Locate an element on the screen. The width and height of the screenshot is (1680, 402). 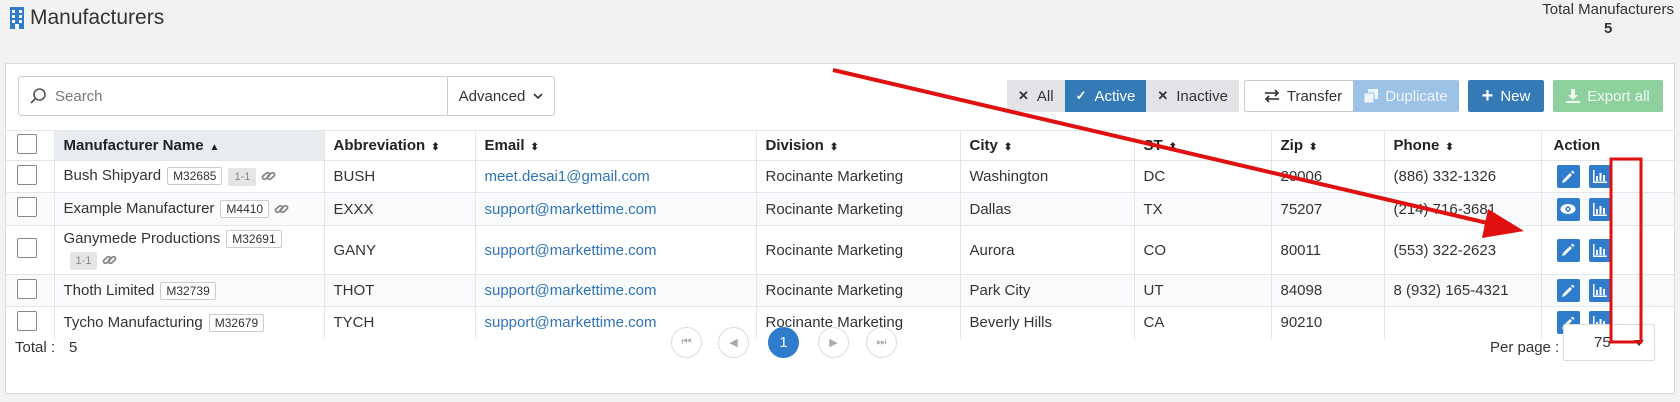
column-header-abbreviation: Abbreviation ⬍ is located at coordinates (400, 145).